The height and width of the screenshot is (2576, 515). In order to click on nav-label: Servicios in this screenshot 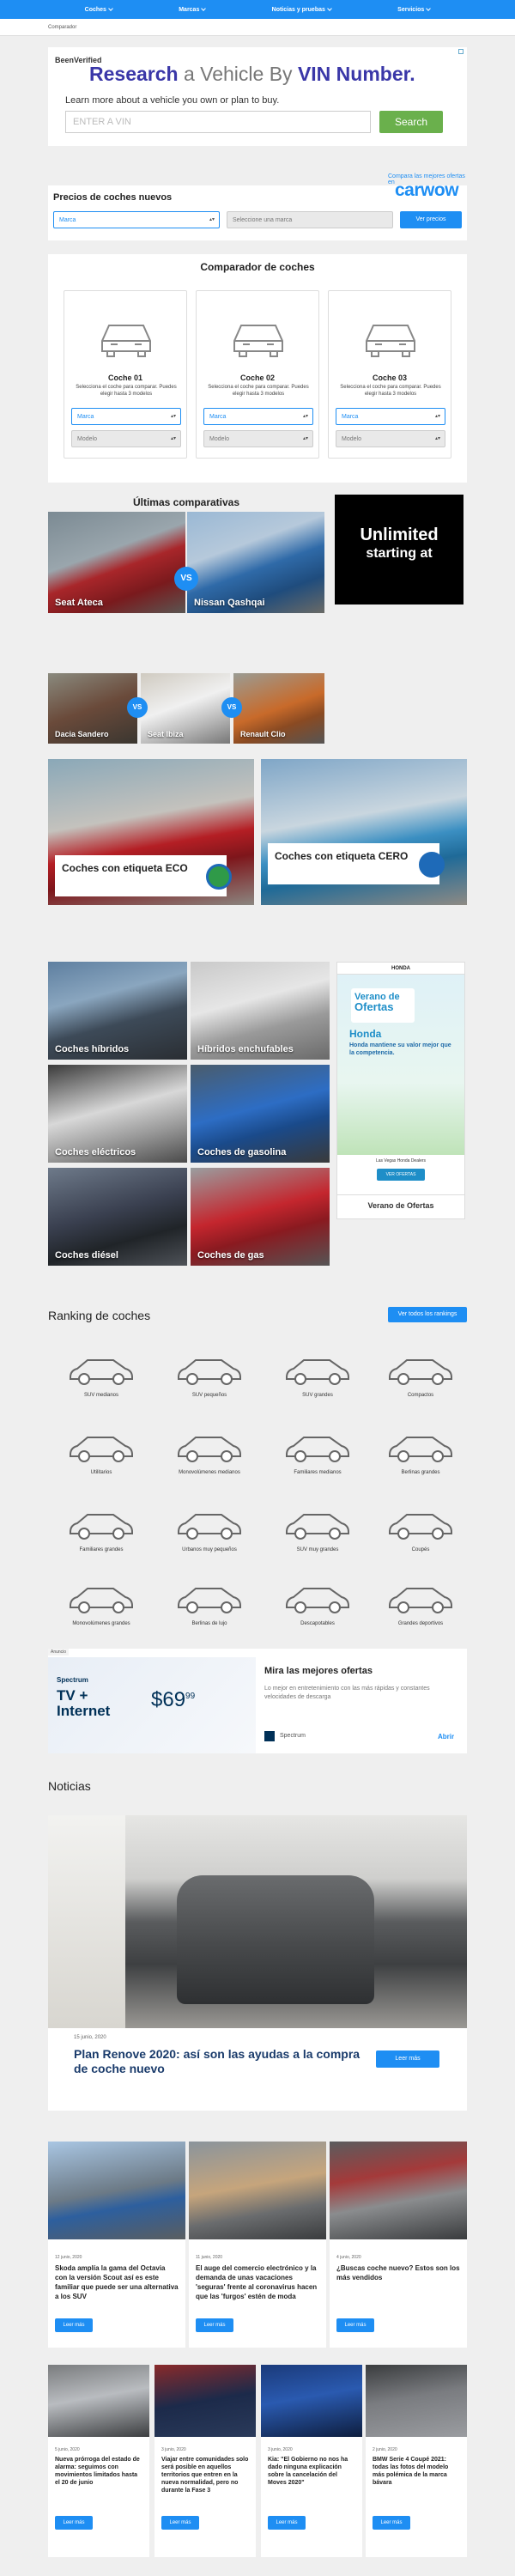, I will do `click(411, 9)`.